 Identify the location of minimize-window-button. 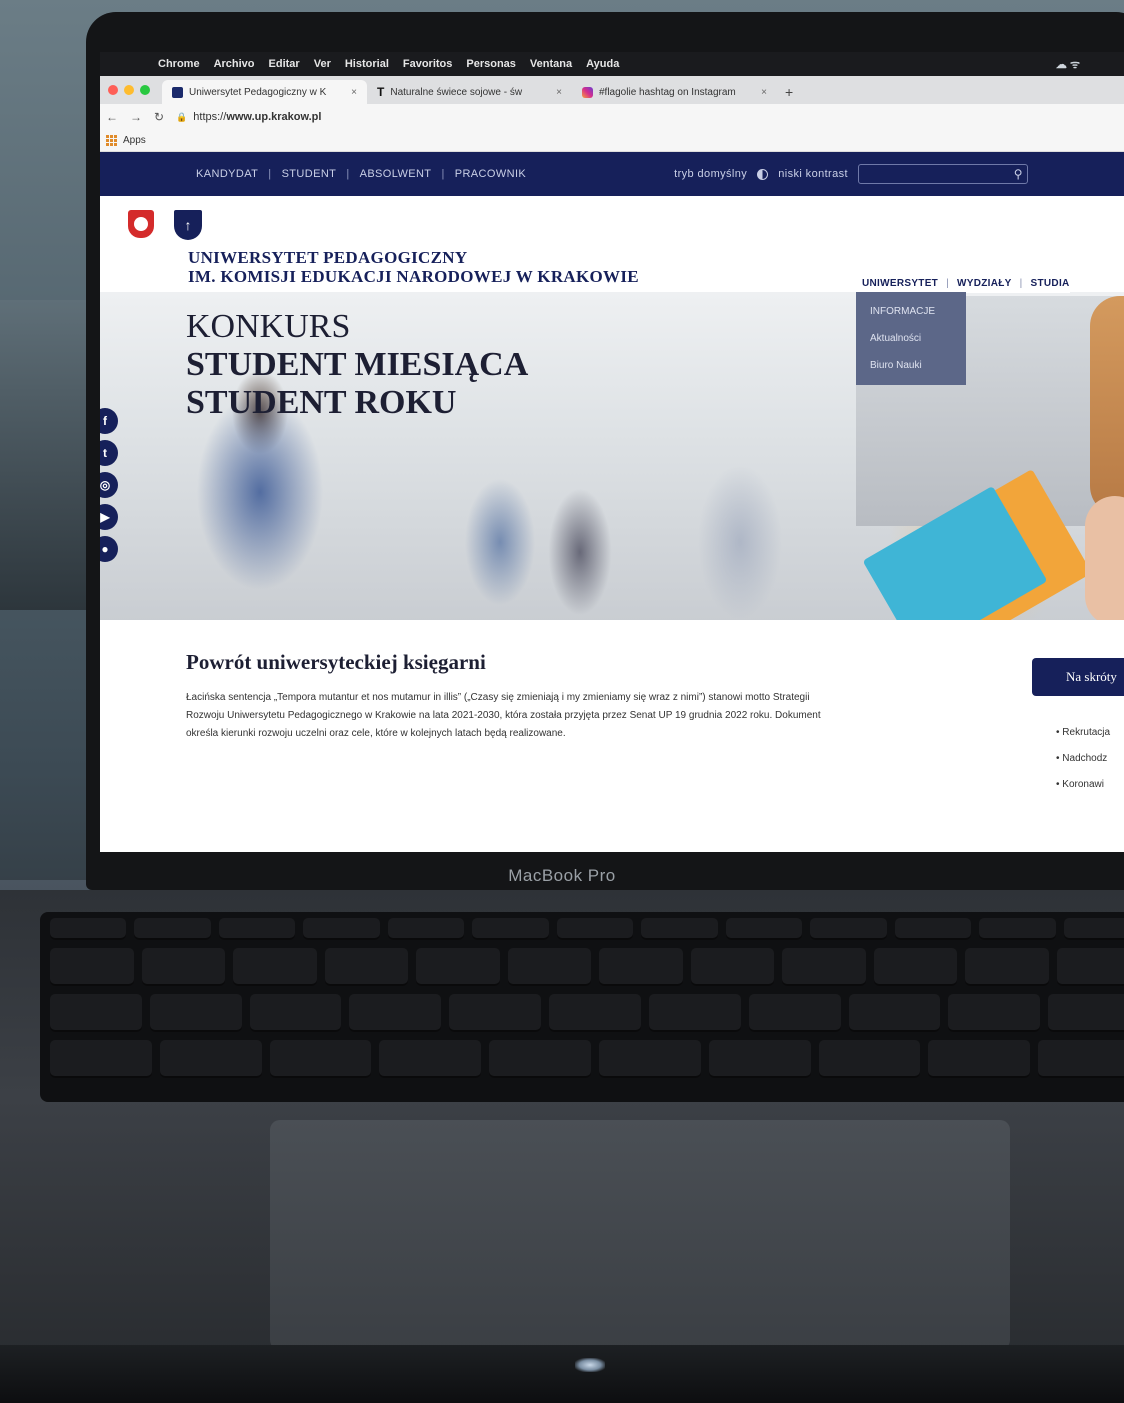
(129, 90).